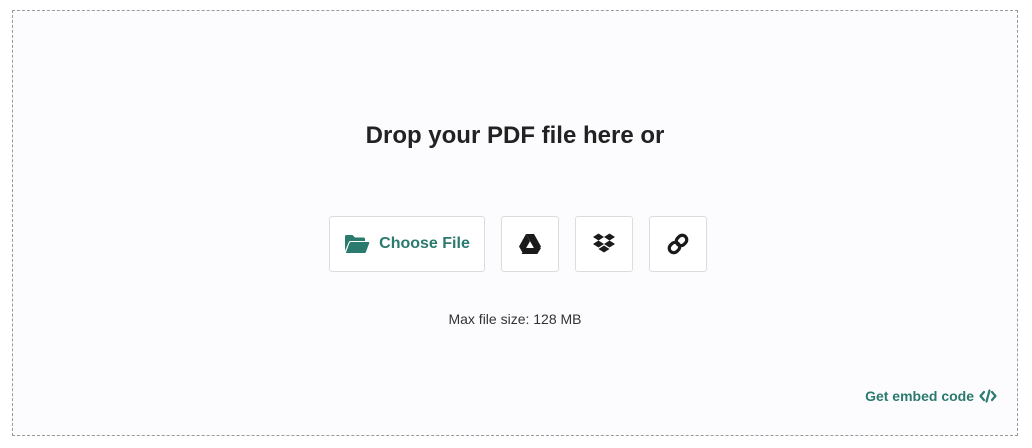 The height and width of the screenshot is (448, 1032). I want to click on choose-file-button: Choose File, so click(407, 244).